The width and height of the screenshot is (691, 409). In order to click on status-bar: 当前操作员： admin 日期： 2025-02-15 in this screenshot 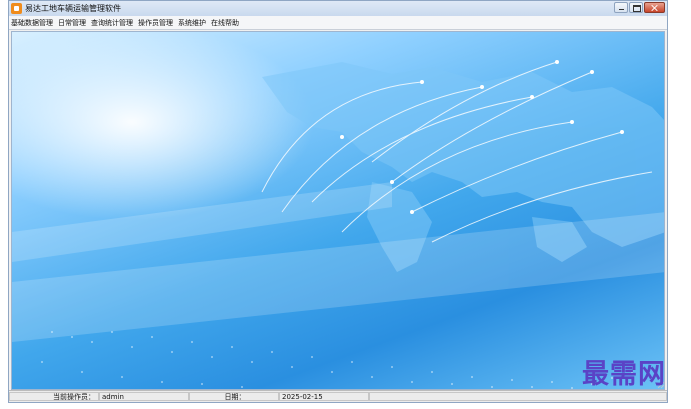, I will do `click(338, 396)`.